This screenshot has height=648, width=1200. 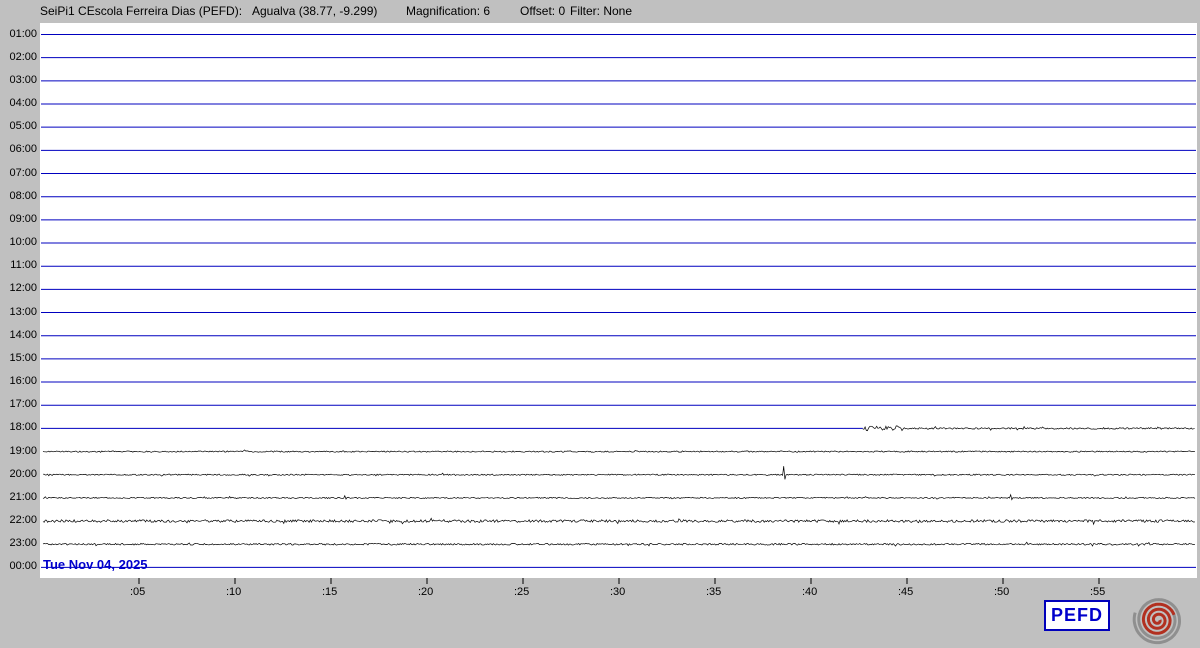 What do you see at coordinates (23, 357) in the screenshot?
I see `hour-label: 15:00` at bounding box center [23, 357].